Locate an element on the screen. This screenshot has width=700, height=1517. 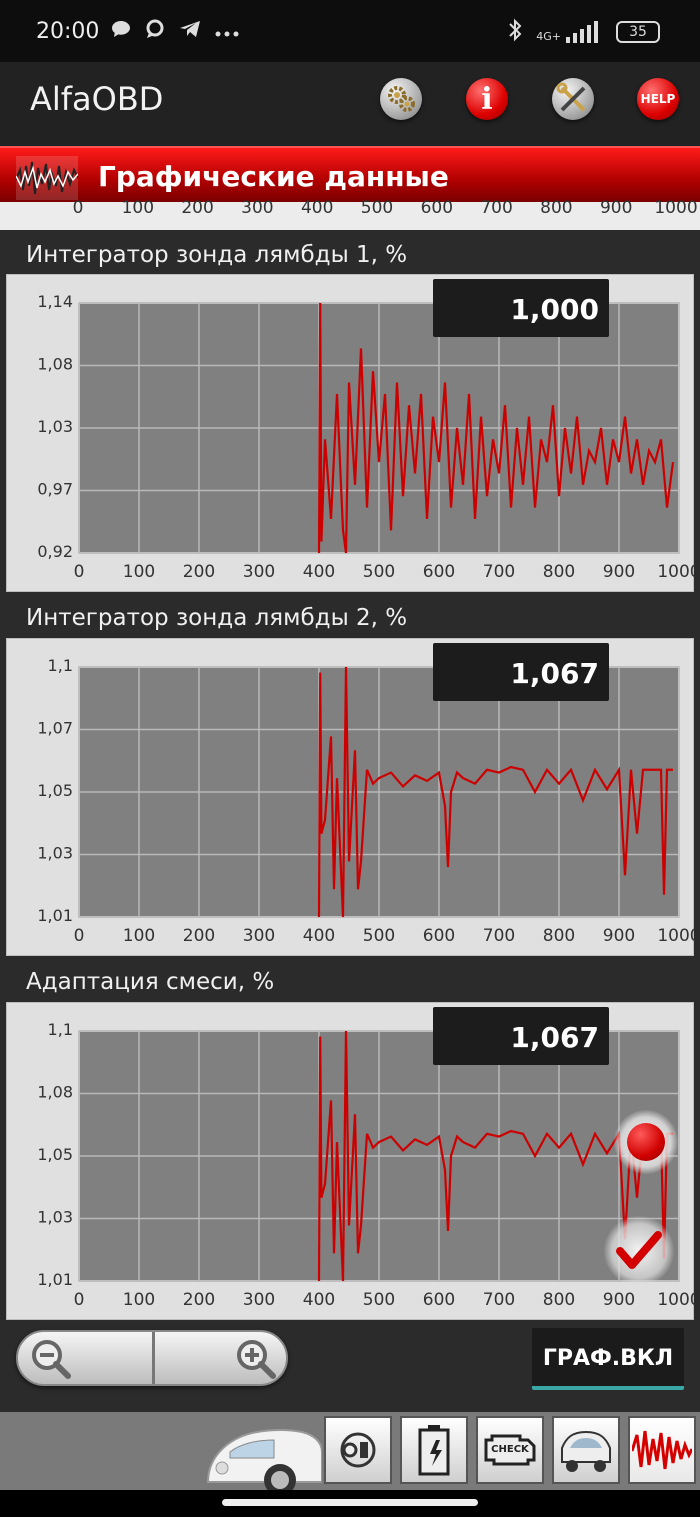
car-hood-icon is located at coordinates (586, 1451).